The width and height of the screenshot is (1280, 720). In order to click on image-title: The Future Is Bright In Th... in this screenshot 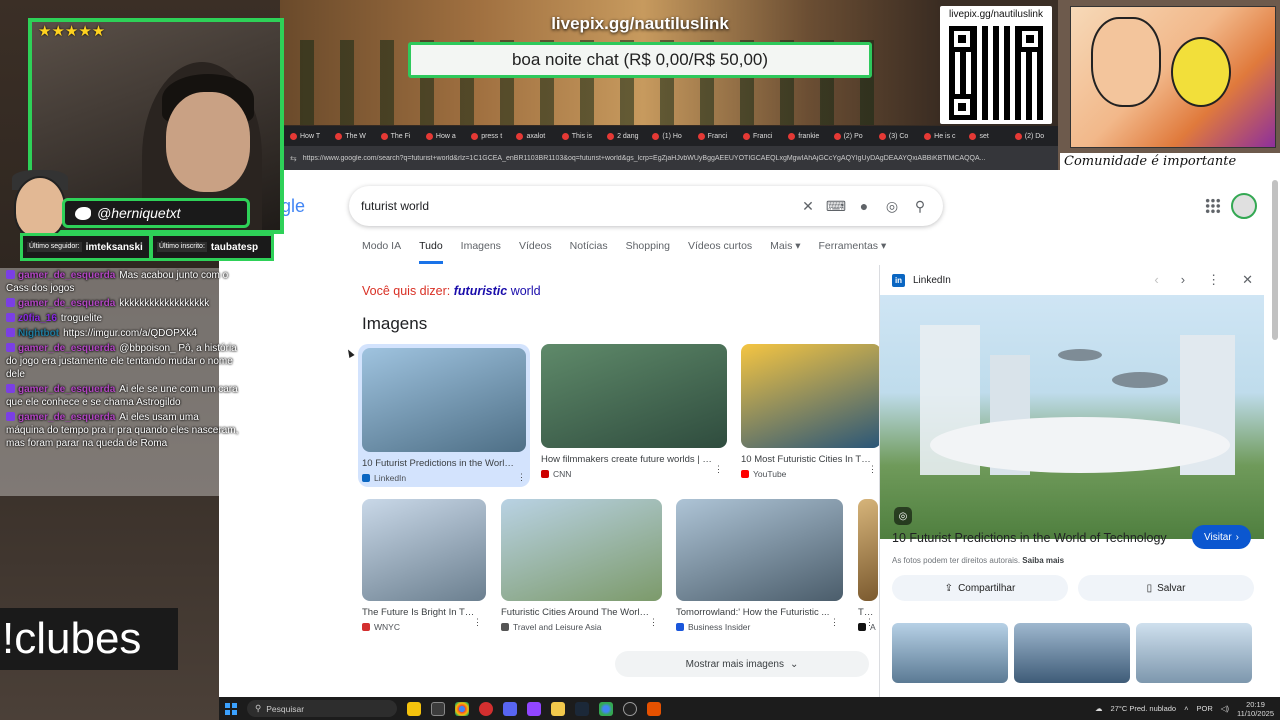, I will do `click(424, 612)`.